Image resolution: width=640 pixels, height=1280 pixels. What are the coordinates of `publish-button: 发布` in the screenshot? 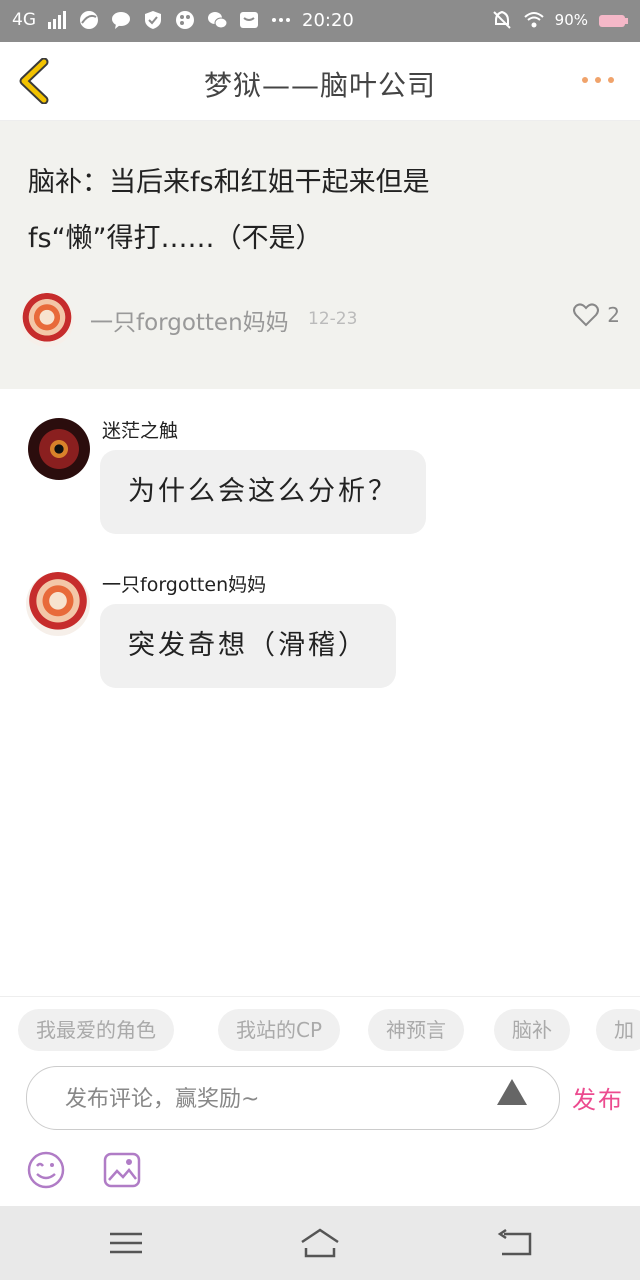 It's located at (598, 1097).